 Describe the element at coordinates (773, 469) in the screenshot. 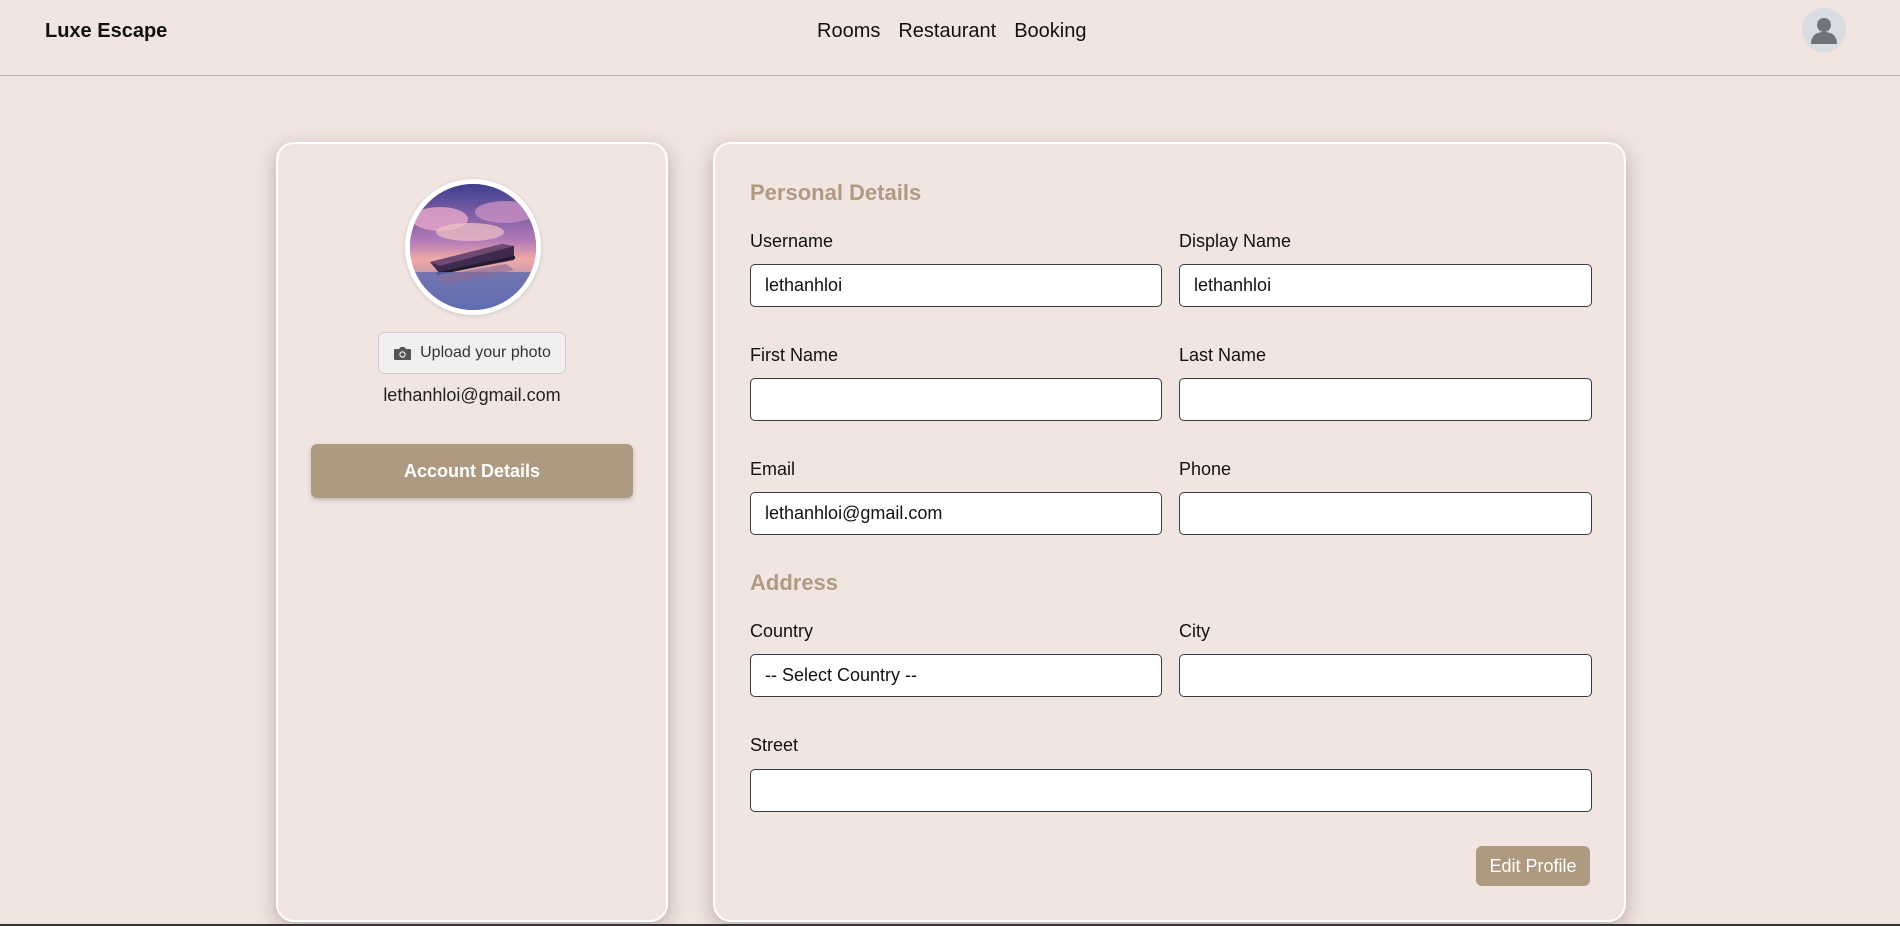

I see `email-label: Email` at that location.